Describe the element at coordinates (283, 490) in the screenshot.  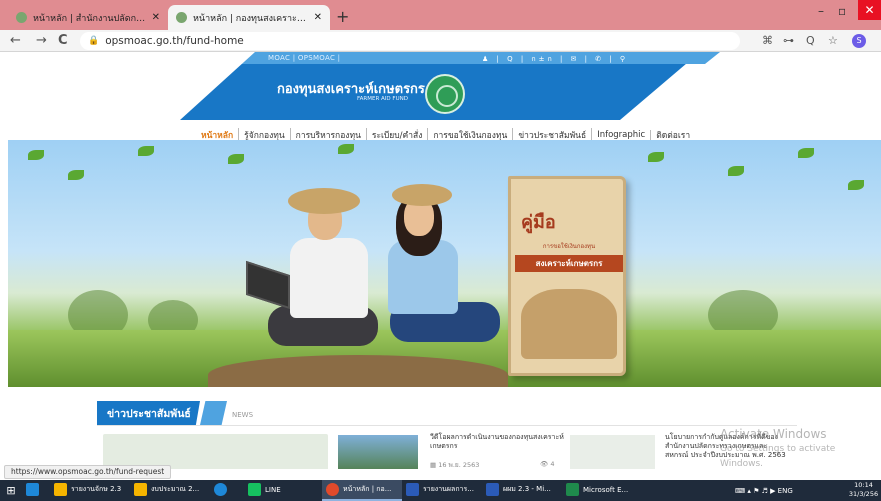
I see `taskbar-item-line: LINE` at that location.